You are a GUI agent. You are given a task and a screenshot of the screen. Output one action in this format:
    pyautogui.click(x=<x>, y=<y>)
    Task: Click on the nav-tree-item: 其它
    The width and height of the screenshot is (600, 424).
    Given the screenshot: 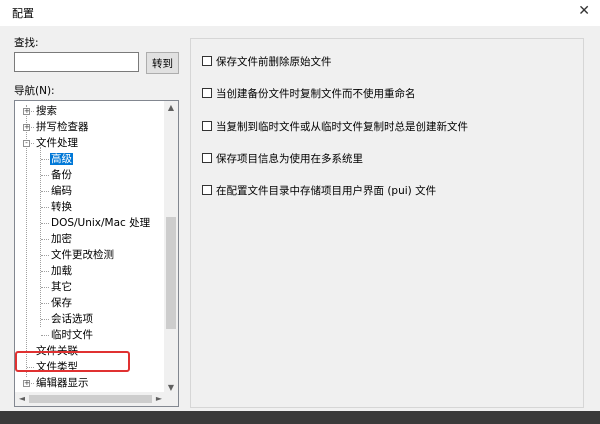 What is the action you would take?
    pyautogui.click(x=61, y=287)
    